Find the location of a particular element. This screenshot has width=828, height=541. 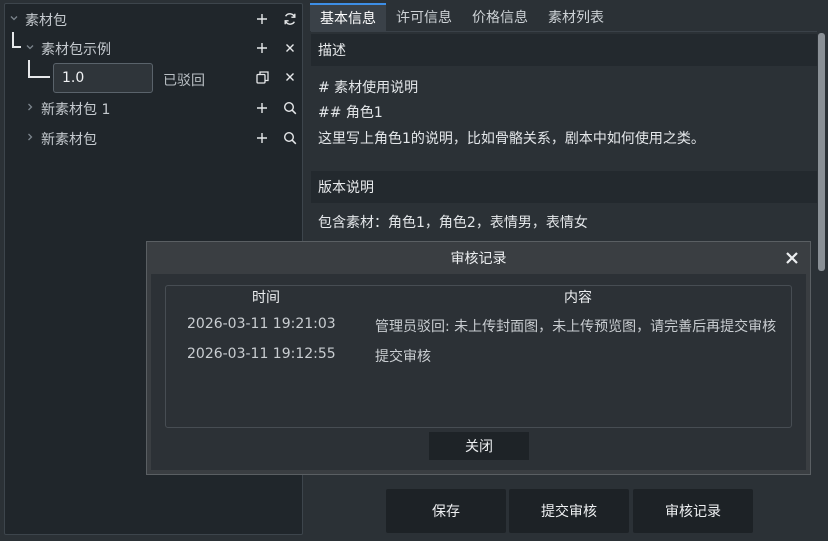

version-value: 1.0 is located at coordinates (73, 78).